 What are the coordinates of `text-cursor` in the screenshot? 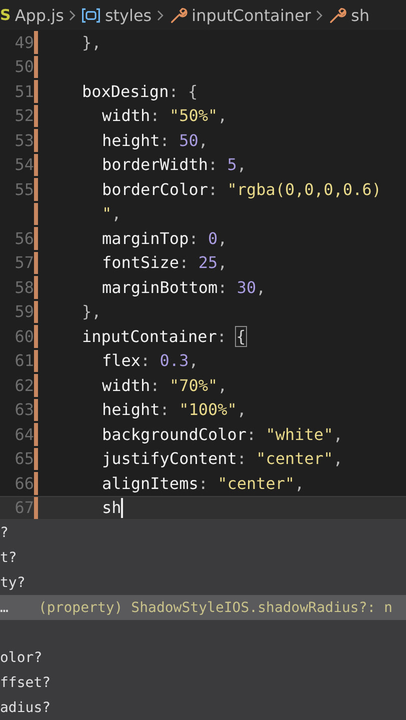 It's located at (122, 508).